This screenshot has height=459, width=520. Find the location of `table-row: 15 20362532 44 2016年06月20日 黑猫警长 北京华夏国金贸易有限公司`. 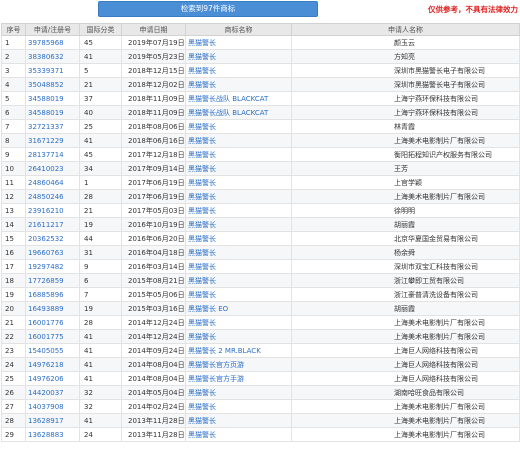

table-row: 15 20362532 44 2016年06月20日 黑猫警长 北京华夏国金贸易有限公司 is located at coordinates (260, 238).